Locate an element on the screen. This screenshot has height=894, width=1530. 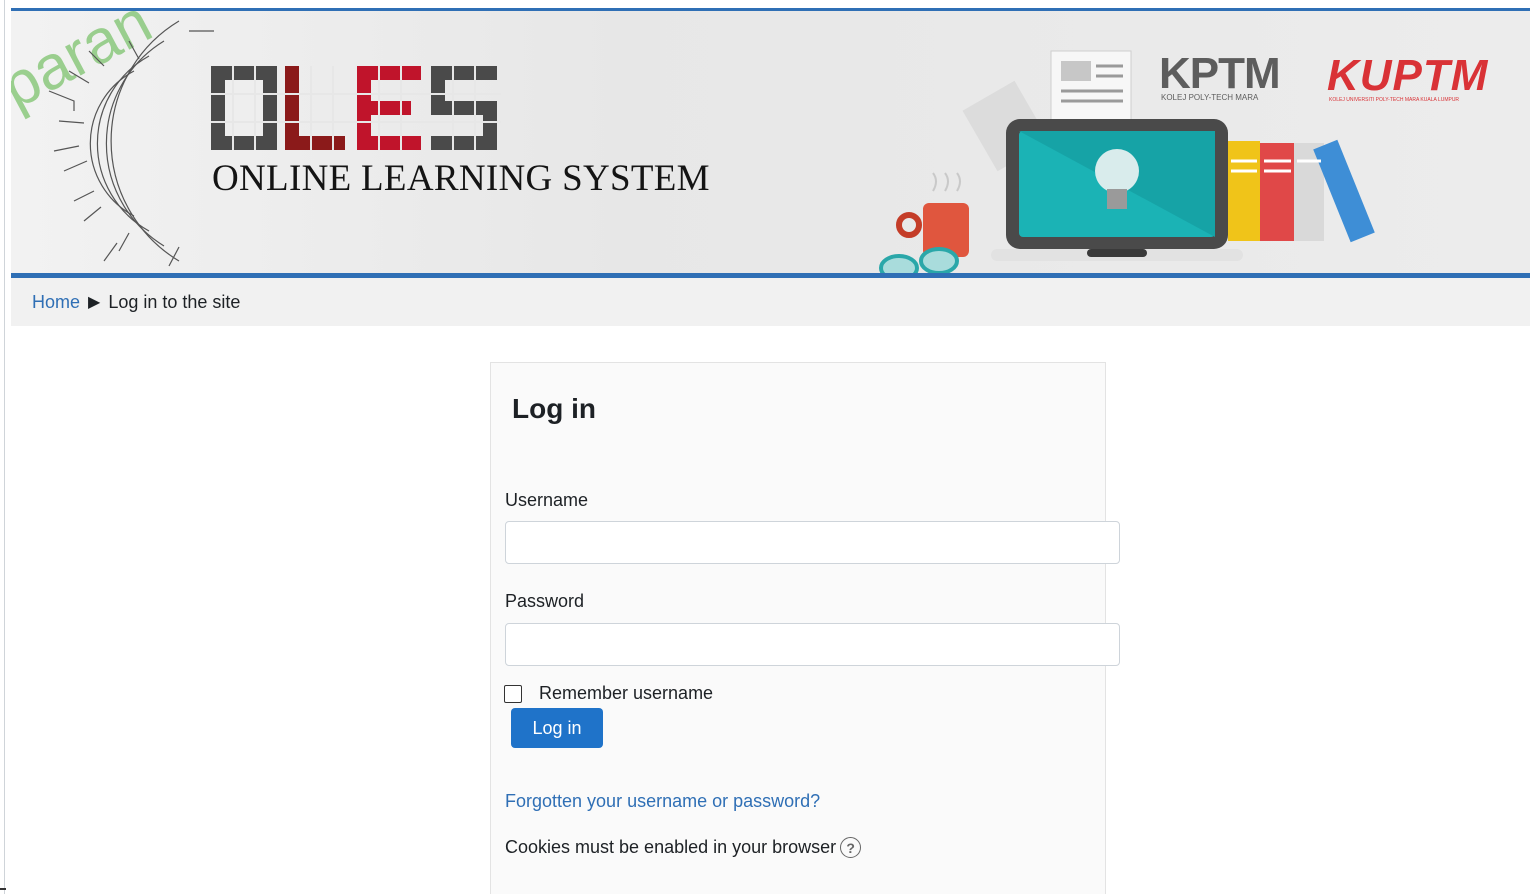
kptm-logo: KPTM KOLEJ POLY-TECH MARA is located at coordinates (1225, 67).